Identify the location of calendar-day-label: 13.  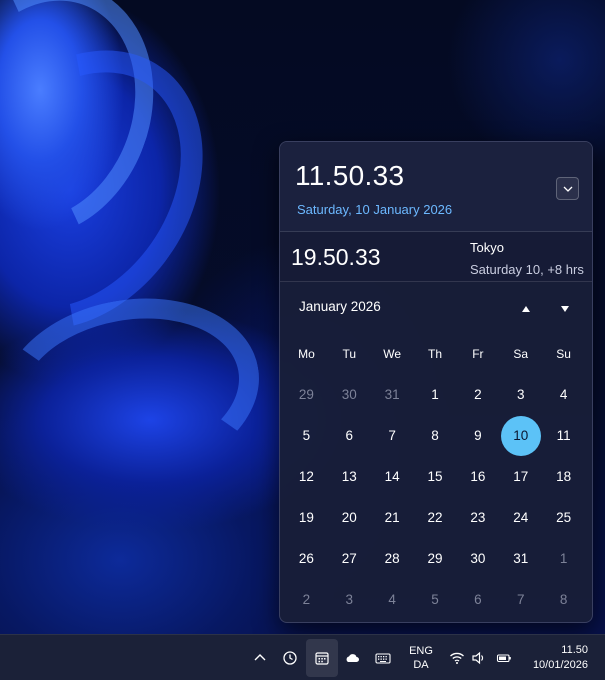
(349, 476).